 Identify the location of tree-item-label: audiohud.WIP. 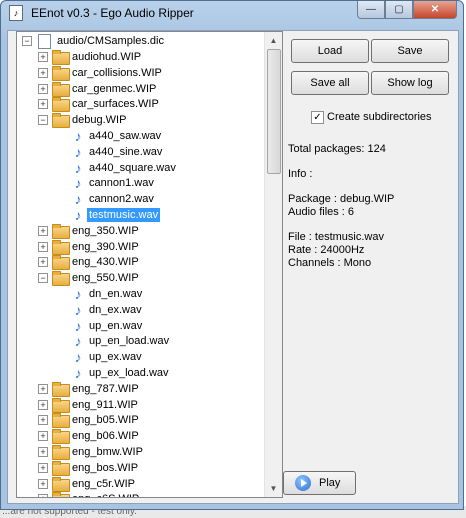
(107, 57).